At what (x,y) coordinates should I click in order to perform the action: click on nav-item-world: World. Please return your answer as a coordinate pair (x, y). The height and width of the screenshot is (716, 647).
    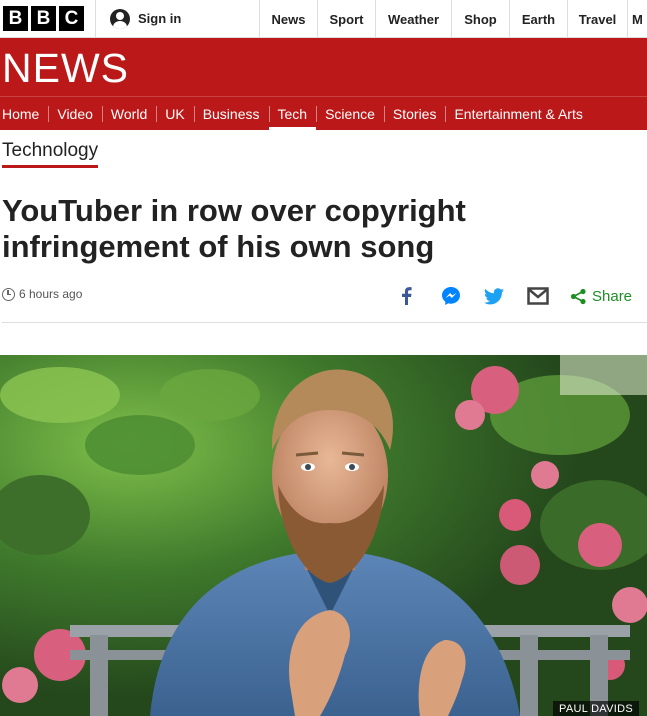
    Looking at the image, I should click on (128, 113).